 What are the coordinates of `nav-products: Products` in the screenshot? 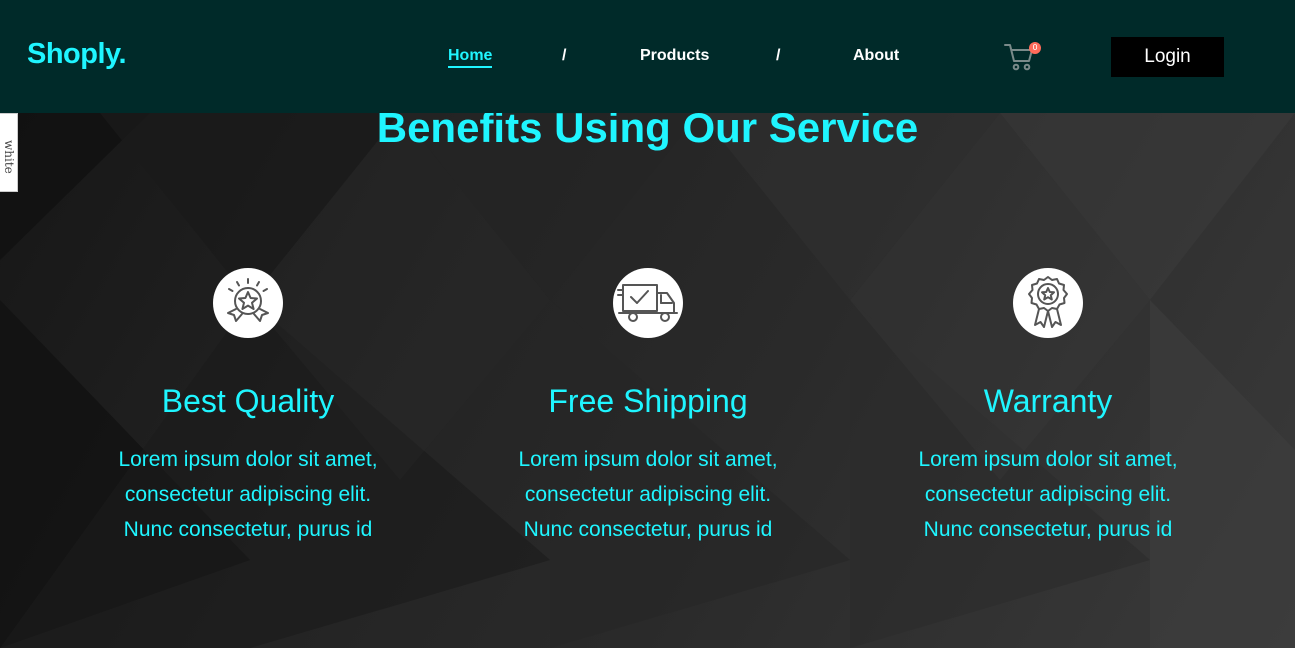 It's located at (674, 56).